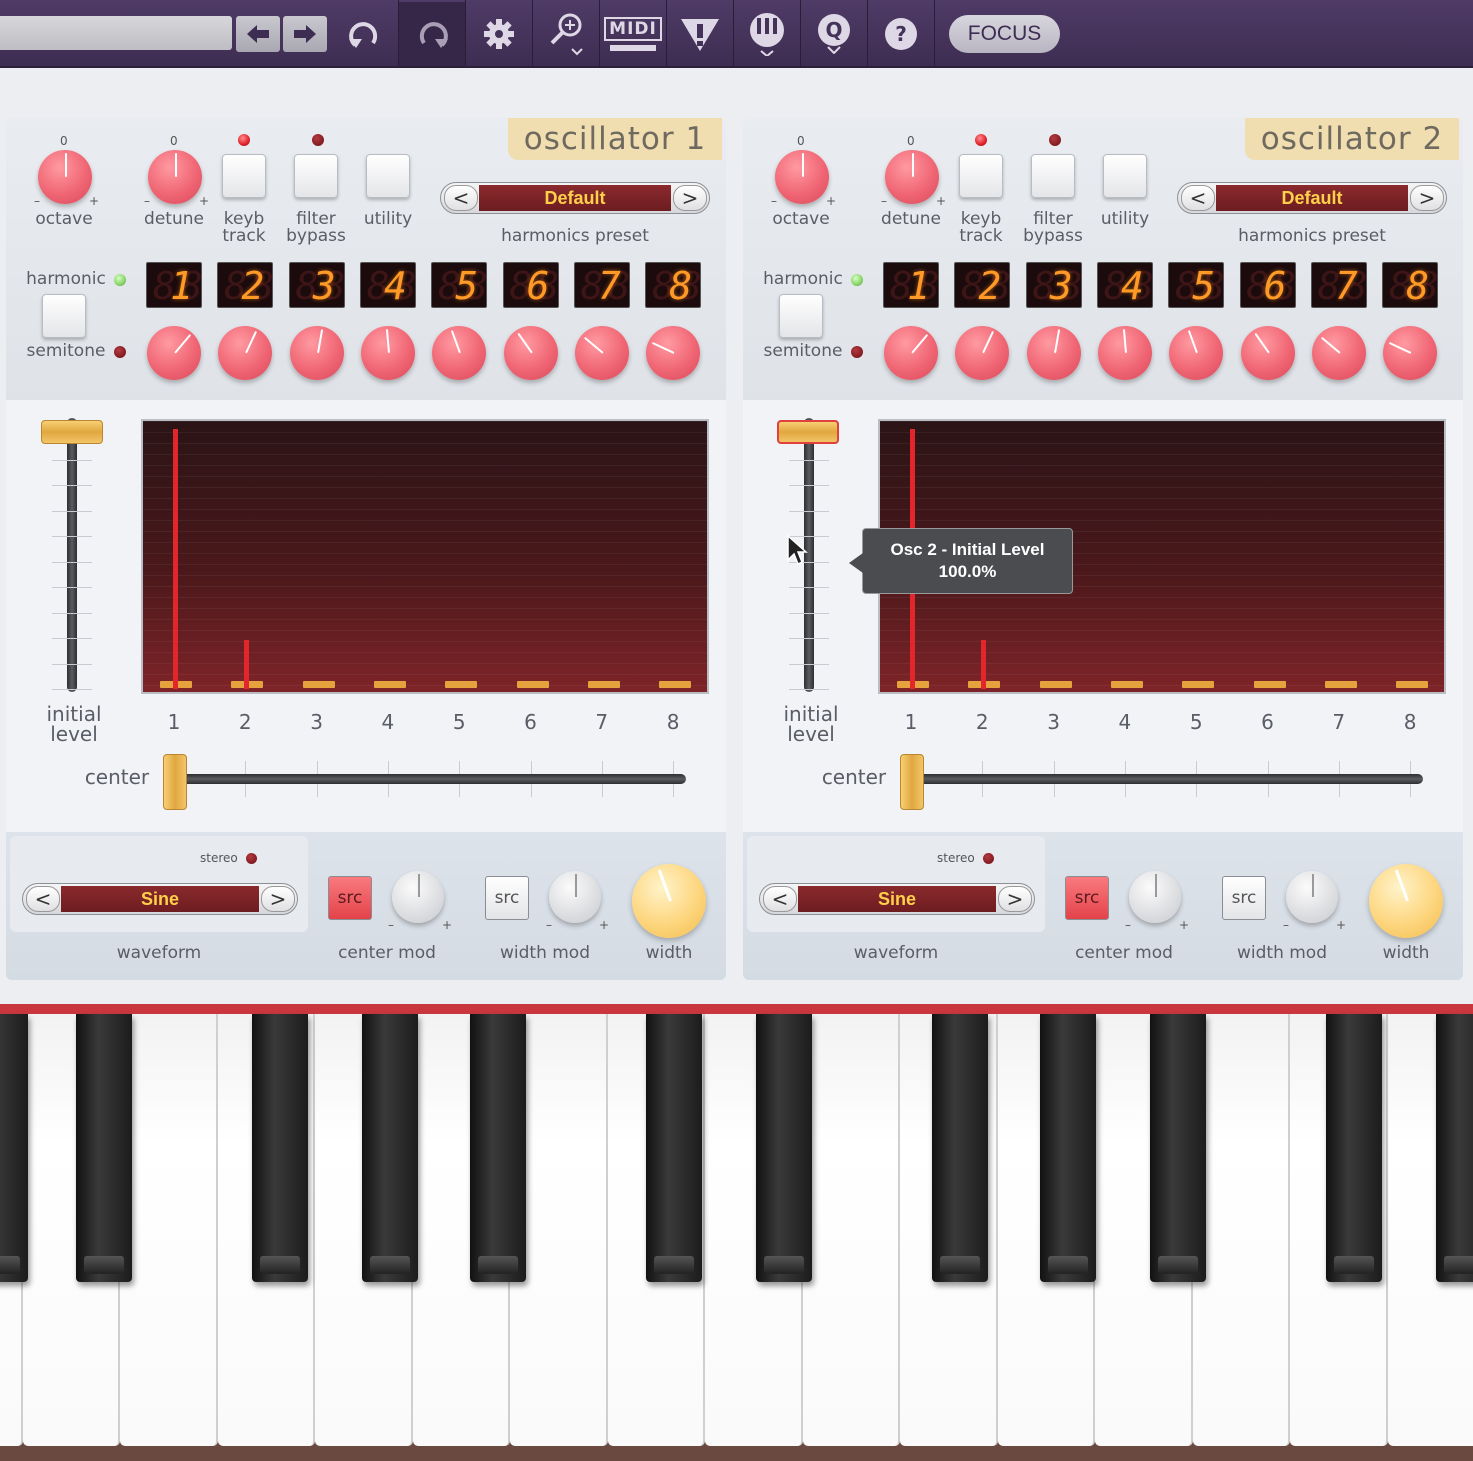  Describe the element at coordinates (615, 139) in the screenshot. I see `osc1-title: oscillator 1` at that location.